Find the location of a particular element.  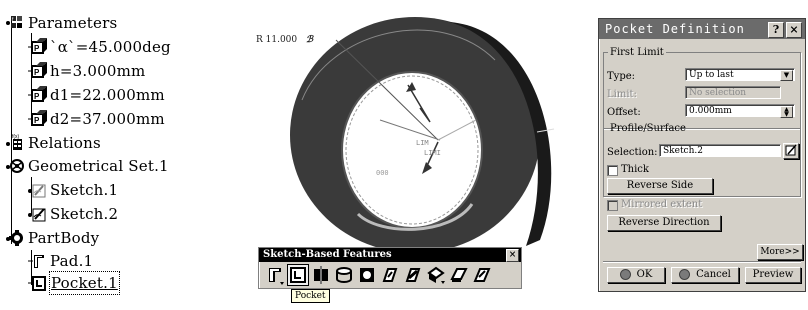

tree-node-label: Pocket.1 is located at coordinates (84, 283).